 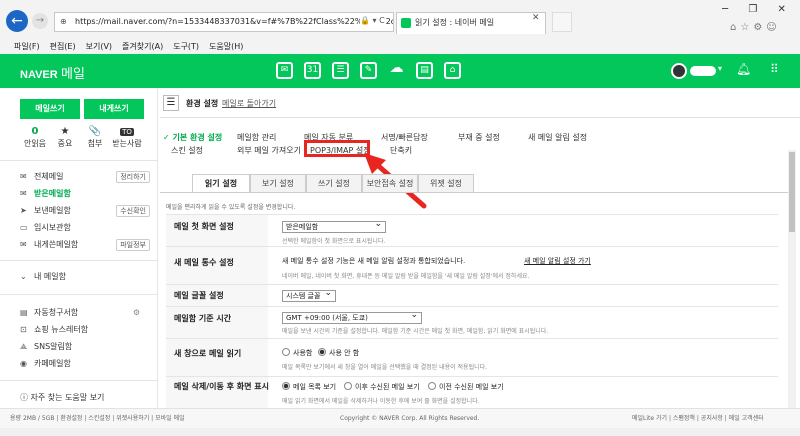 I want to click on row-label: 메일 글꼴 설정, so click(x=199, y=295).